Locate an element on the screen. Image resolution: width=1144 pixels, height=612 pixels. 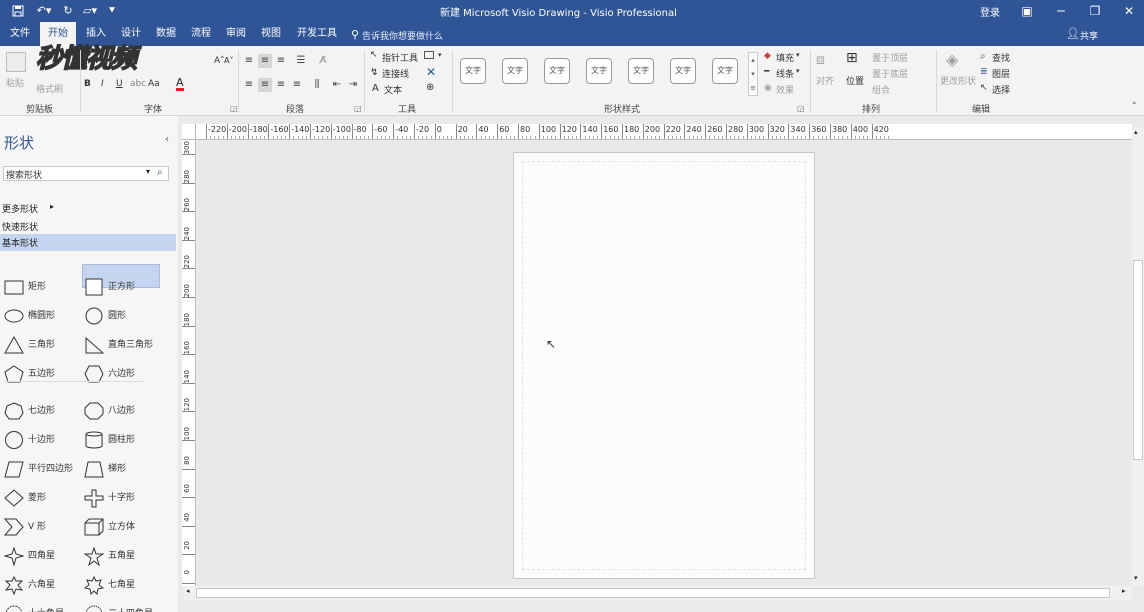
send-to-back-button: 置于底层 is located at coordinates (890, 73).